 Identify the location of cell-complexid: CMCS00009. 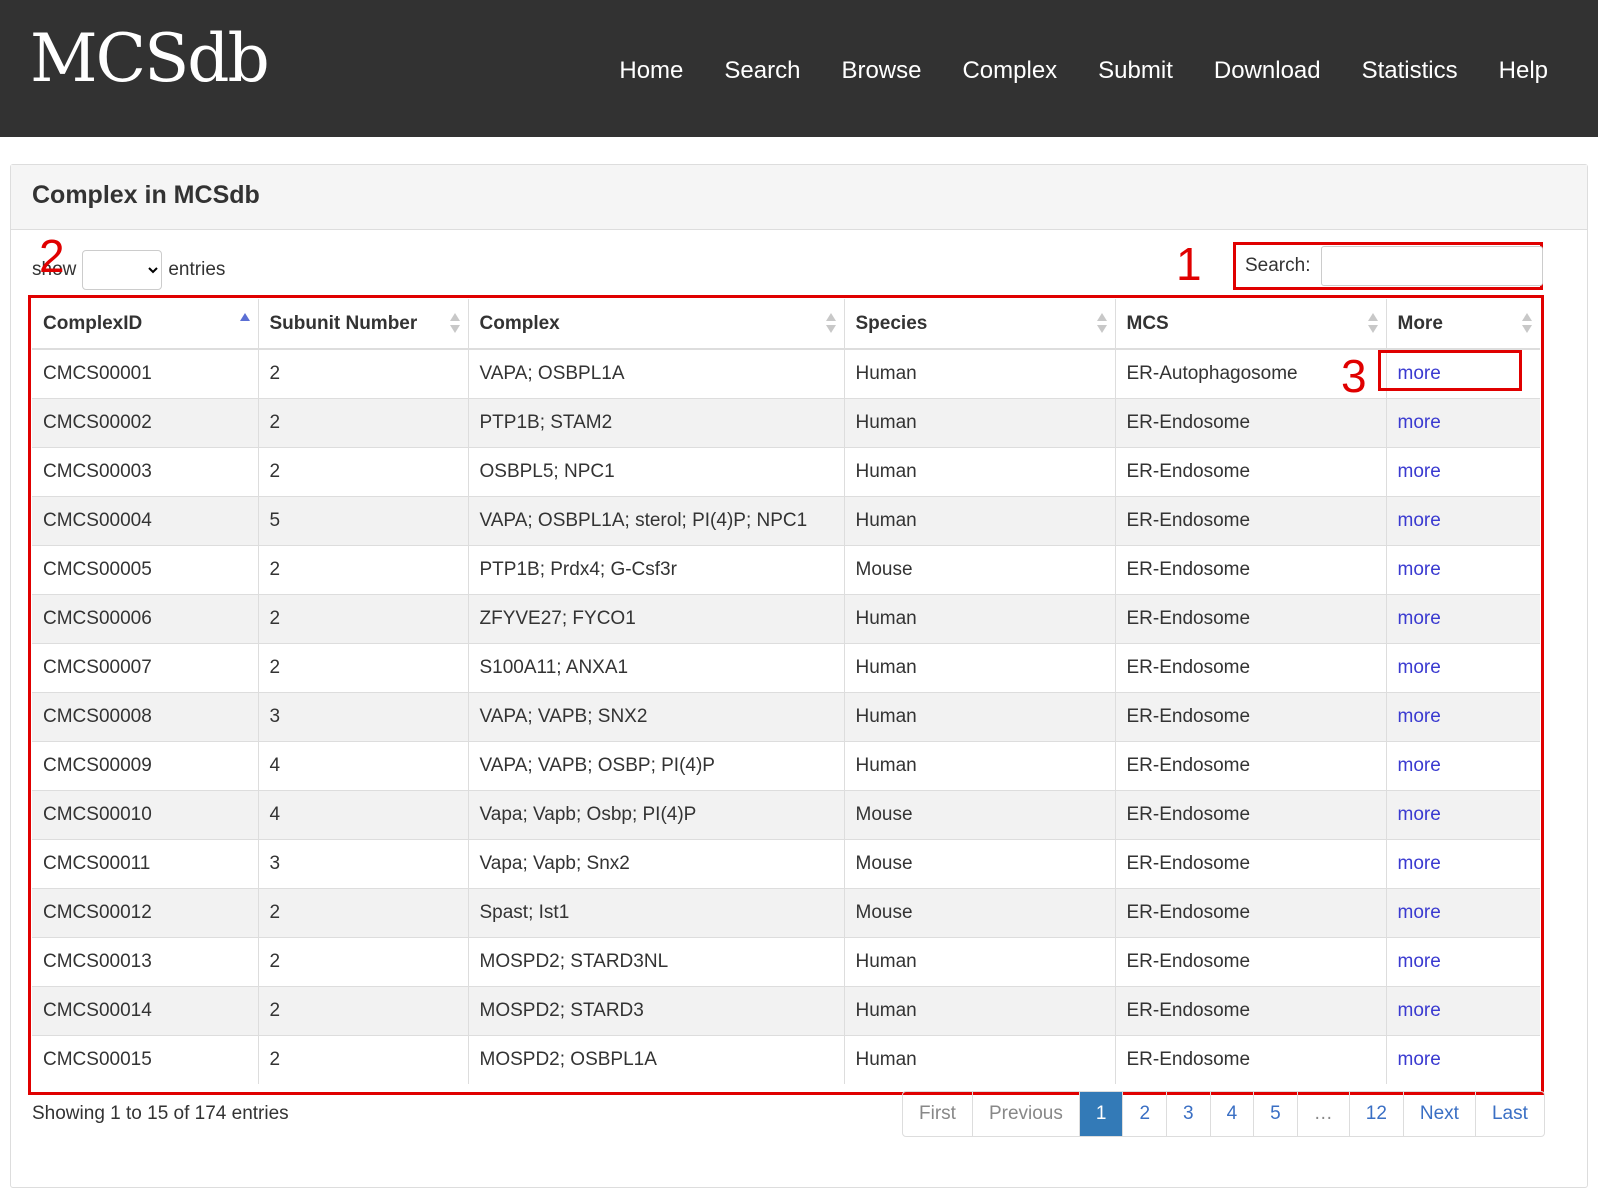
(145, 765).